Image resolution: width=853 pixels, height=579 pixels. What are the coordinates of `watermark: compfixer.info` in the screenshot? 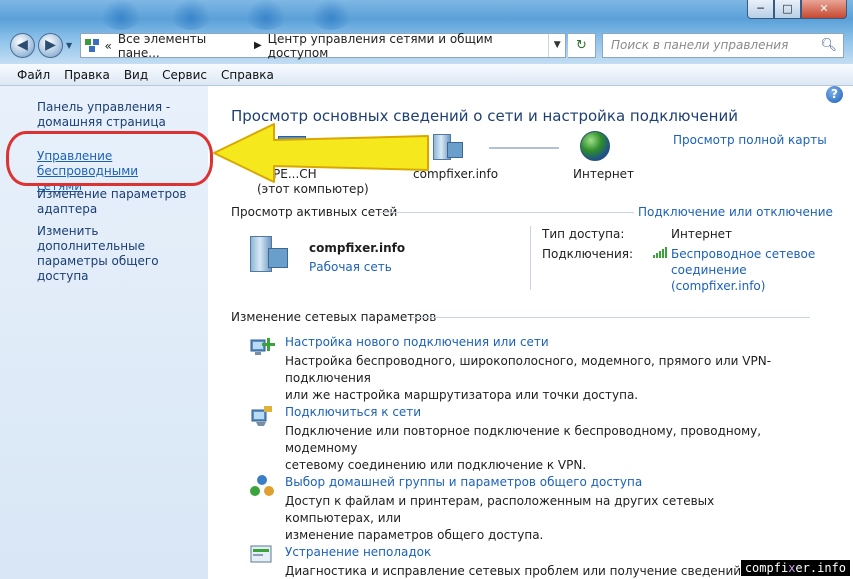 It's located at (795, 568).